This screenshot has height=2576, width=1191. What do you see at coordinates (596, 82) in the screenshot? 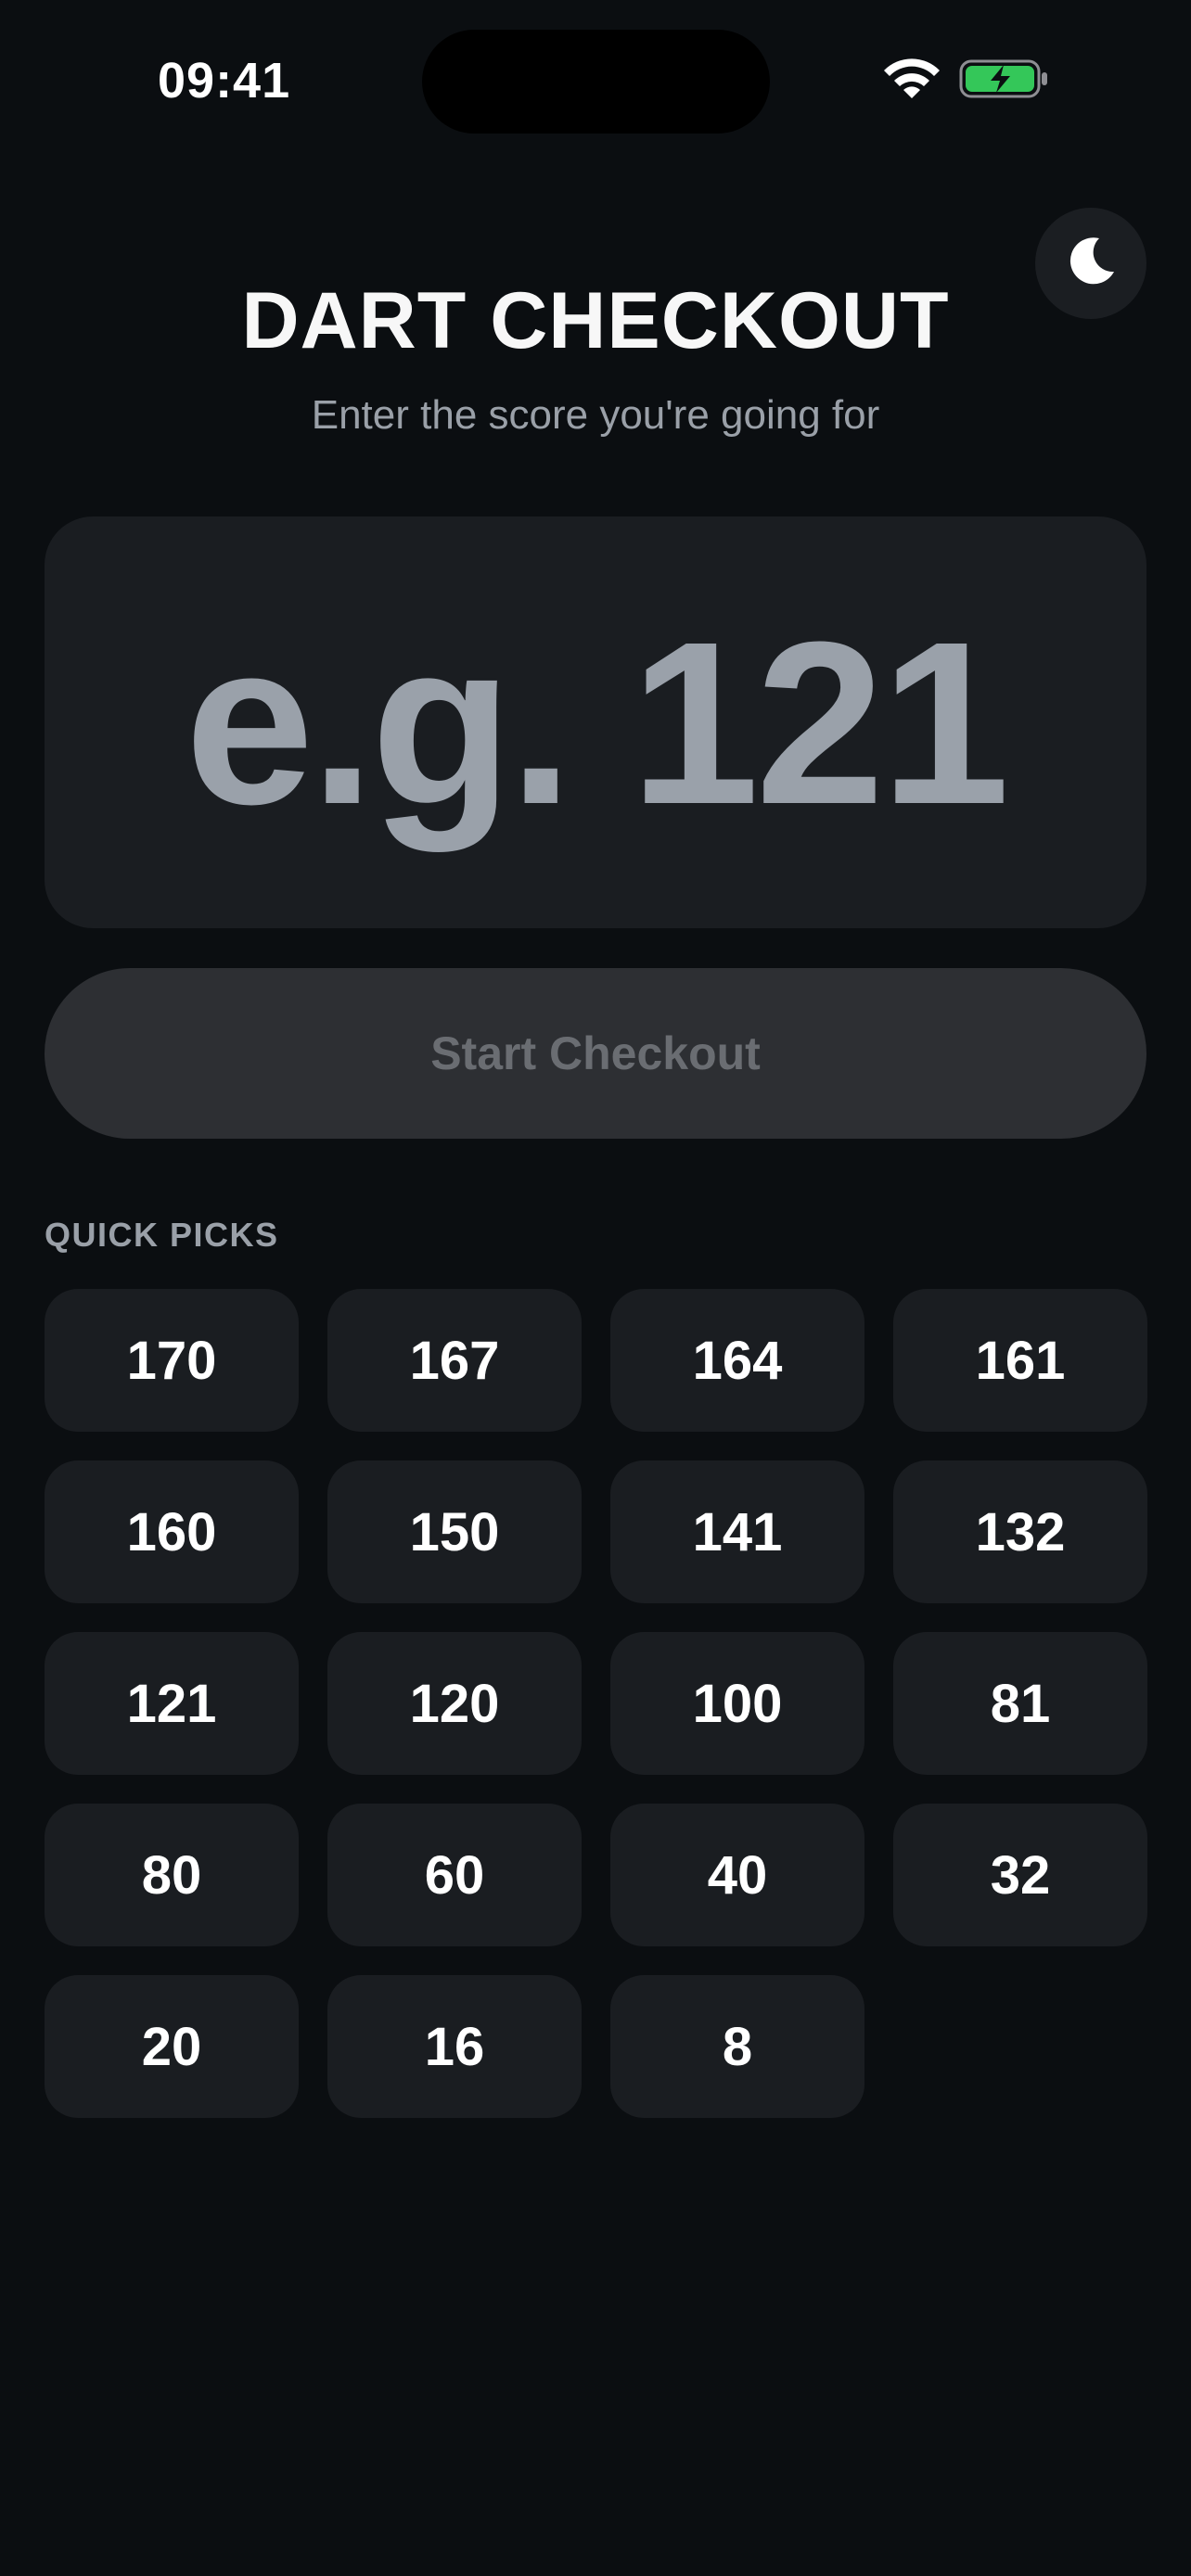
I see `dynamic-island` at bounding box center [596, 82].